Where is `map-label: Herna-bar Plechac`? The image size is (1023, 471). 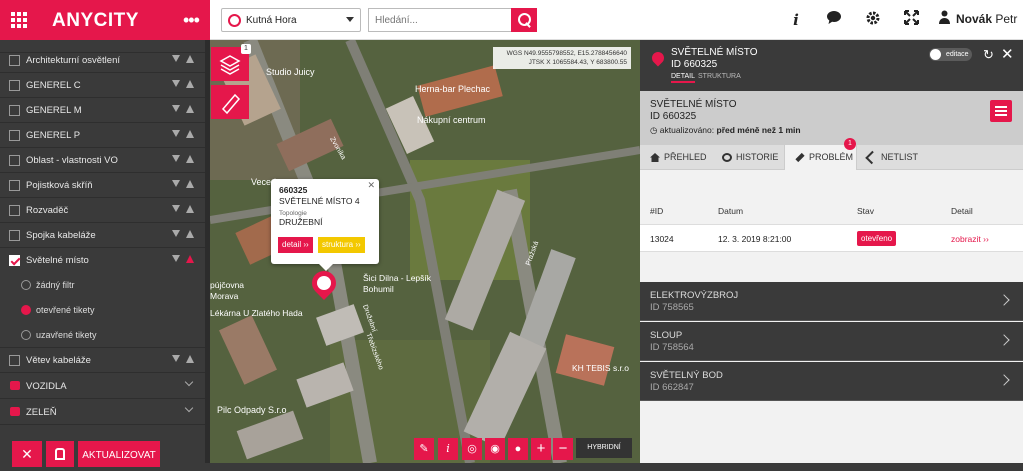 map-label: Herna-bar Plechac is located at coordinates (453, 89).